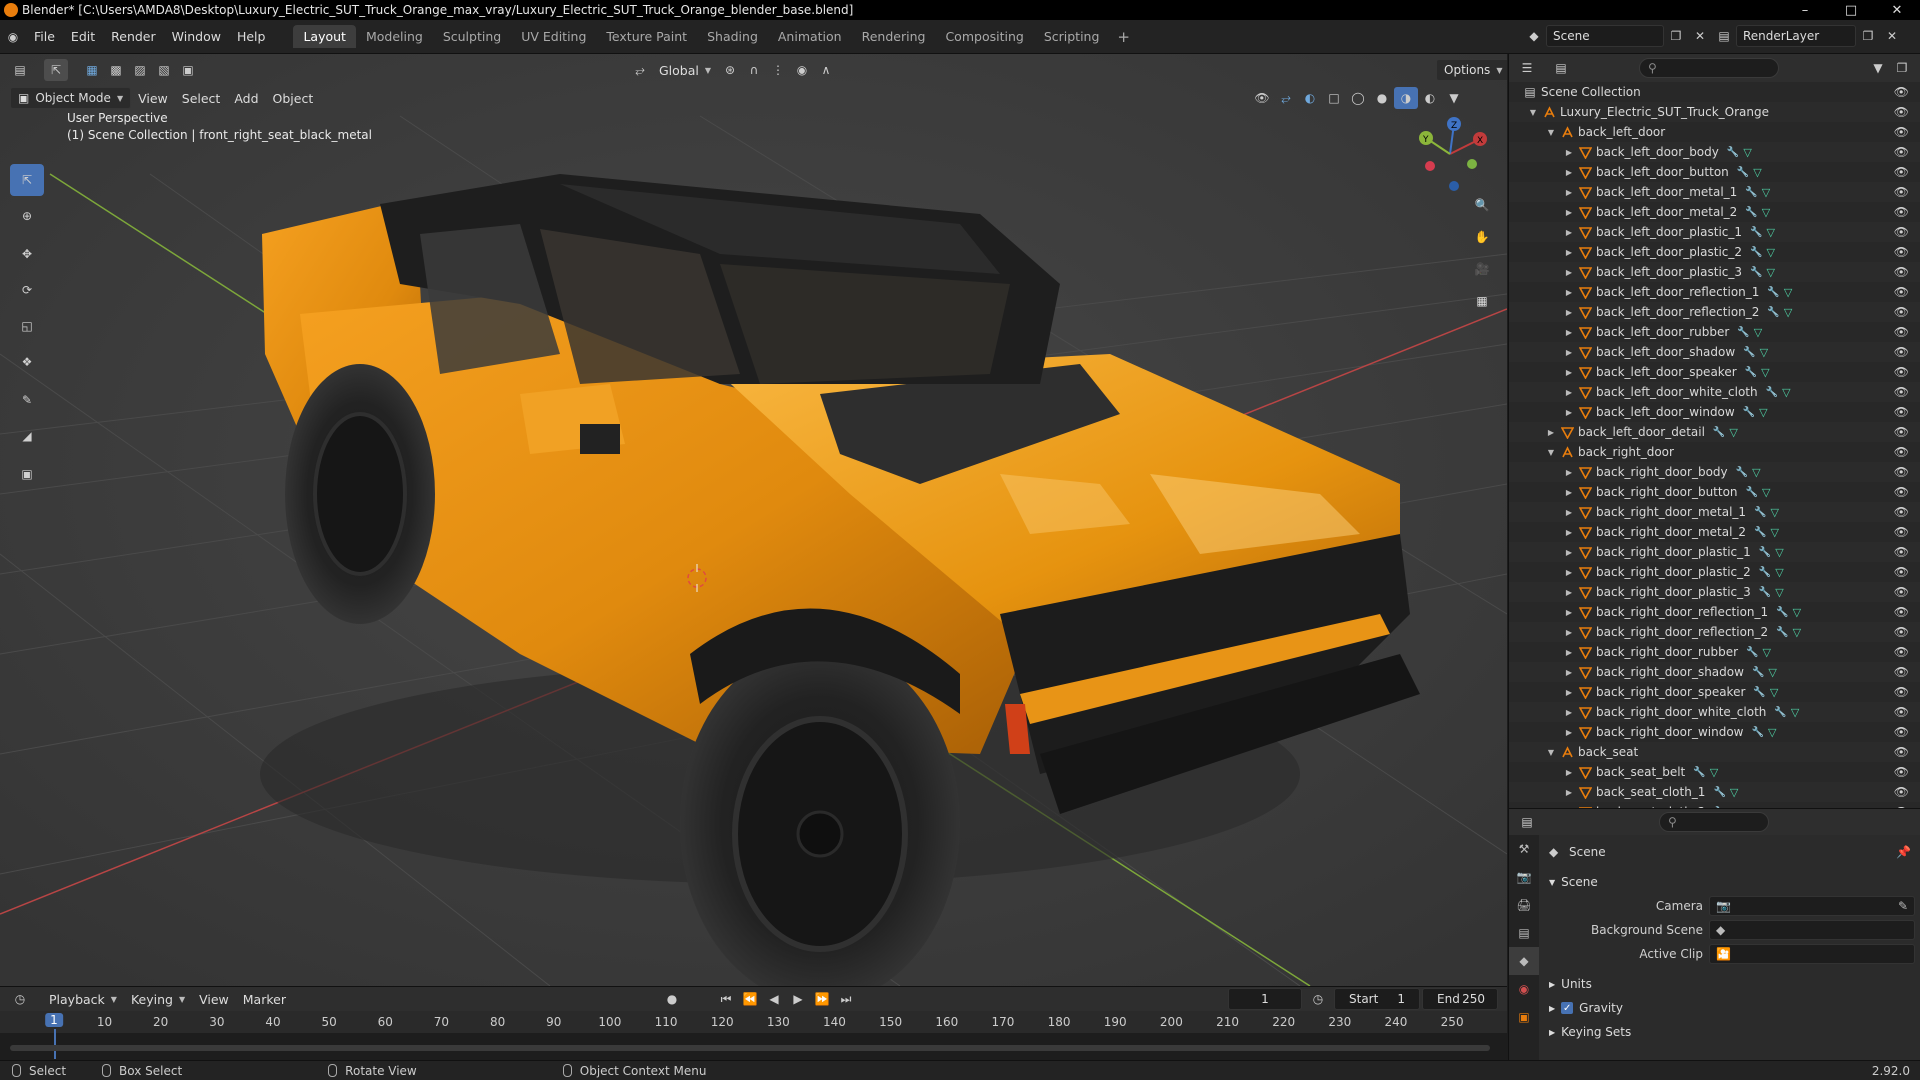 The height and width of the screenshot is (1080, 1920). What do you see at coordinates (1382, 98) in the screenshot?
I see `solid-shading-icon: ●` at bounding box center [1382, 98].